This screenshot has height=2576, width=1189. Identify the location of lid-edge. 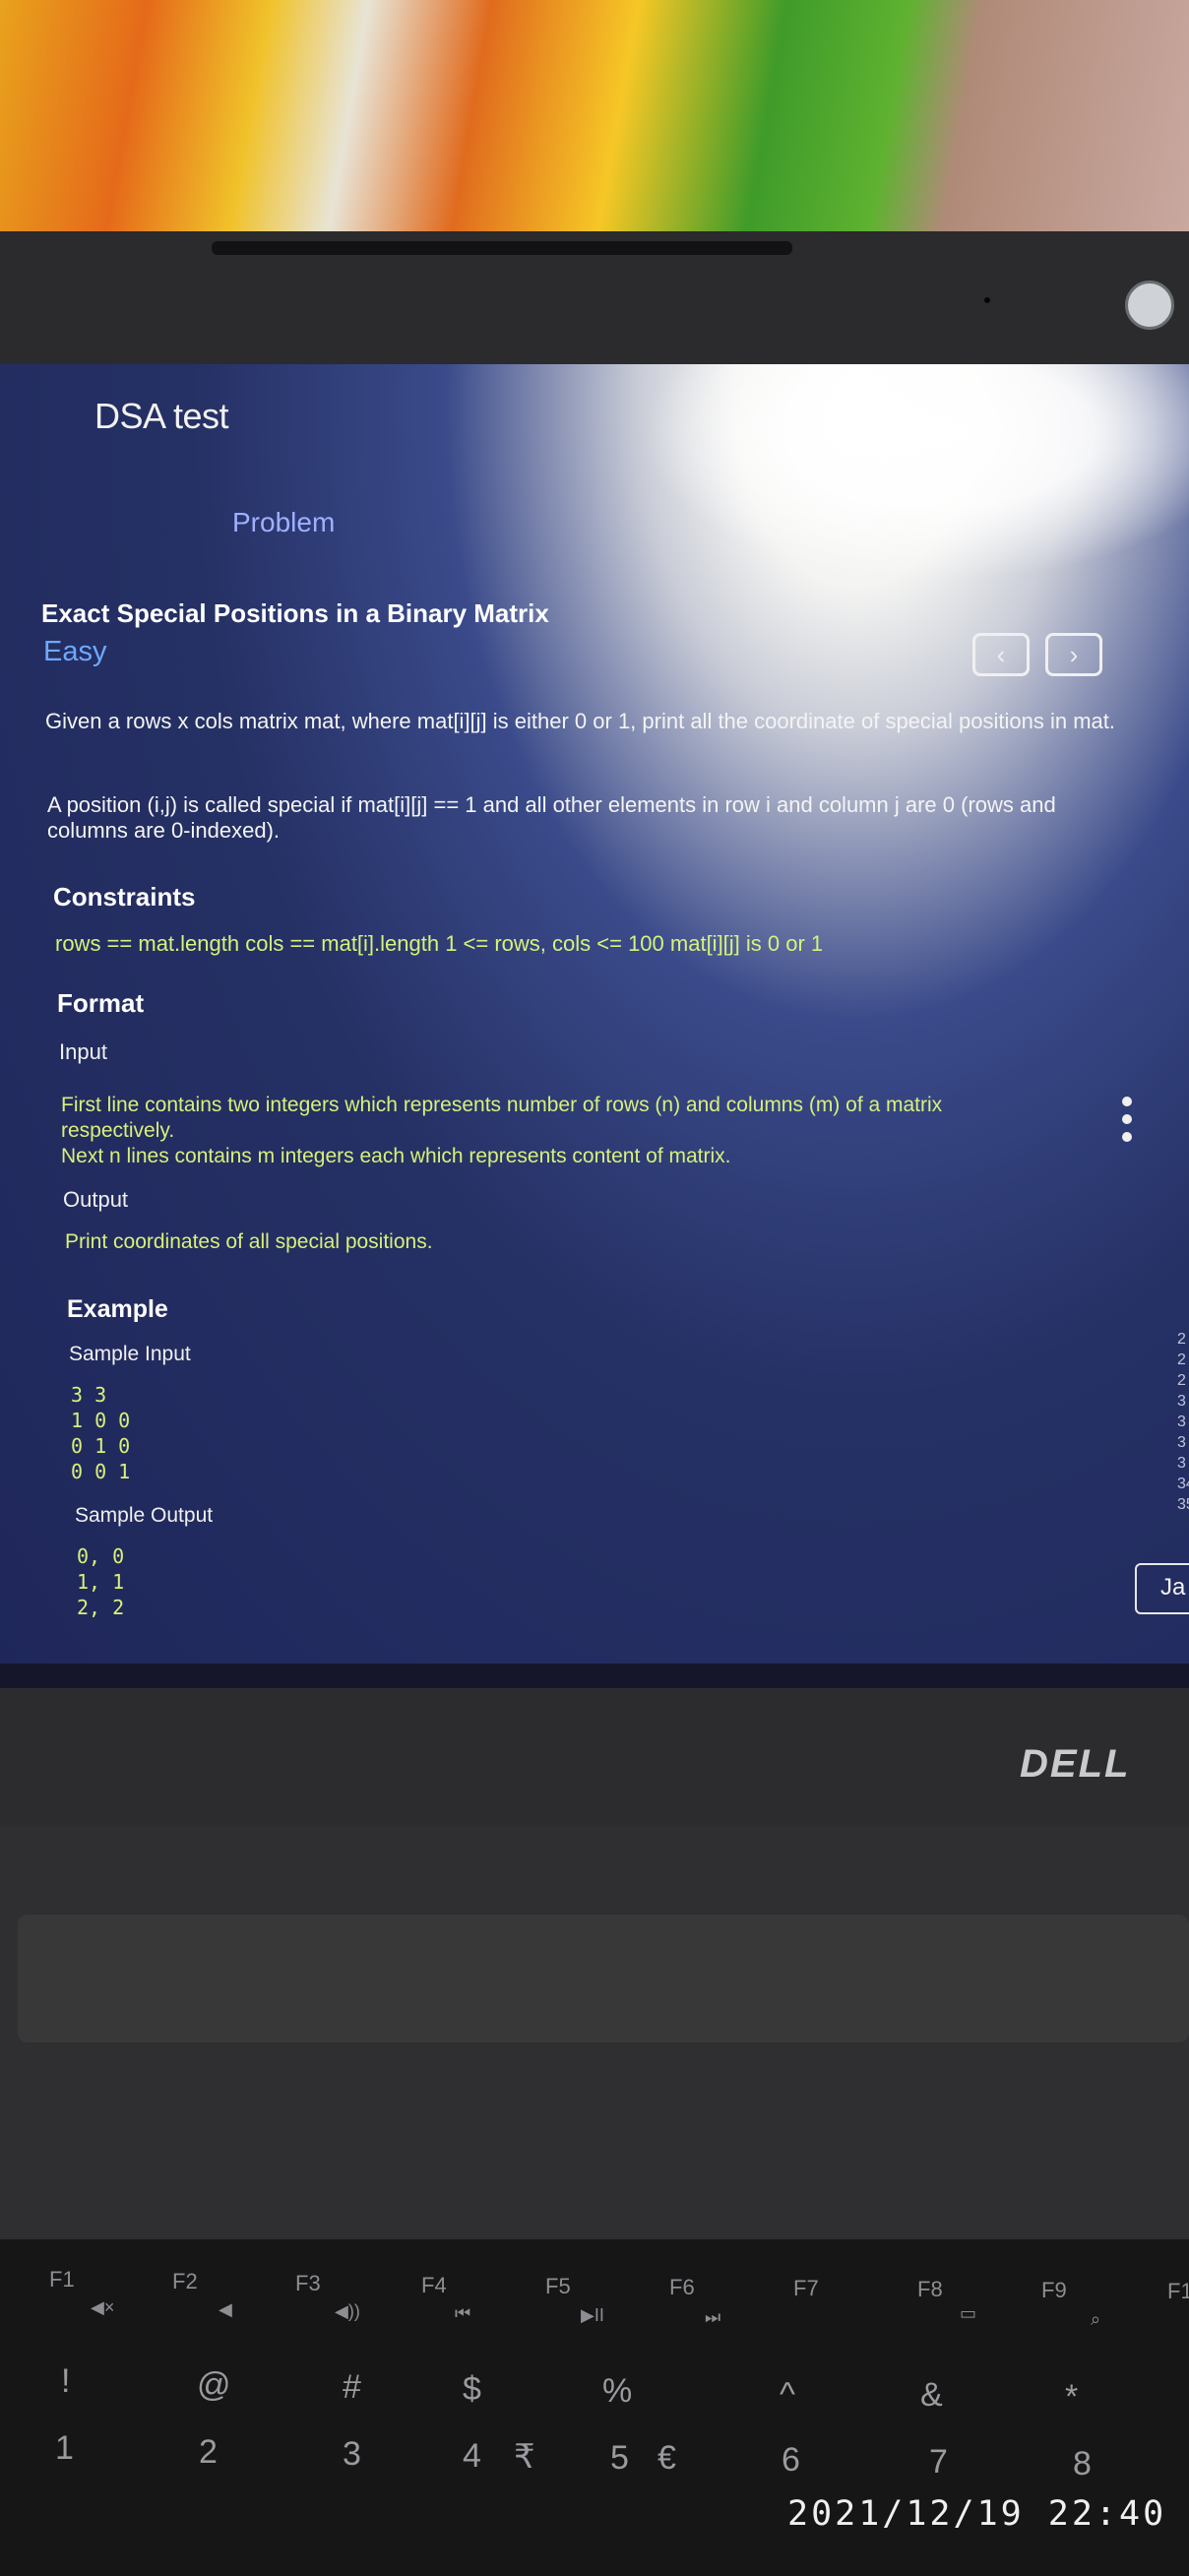
(502, 248).